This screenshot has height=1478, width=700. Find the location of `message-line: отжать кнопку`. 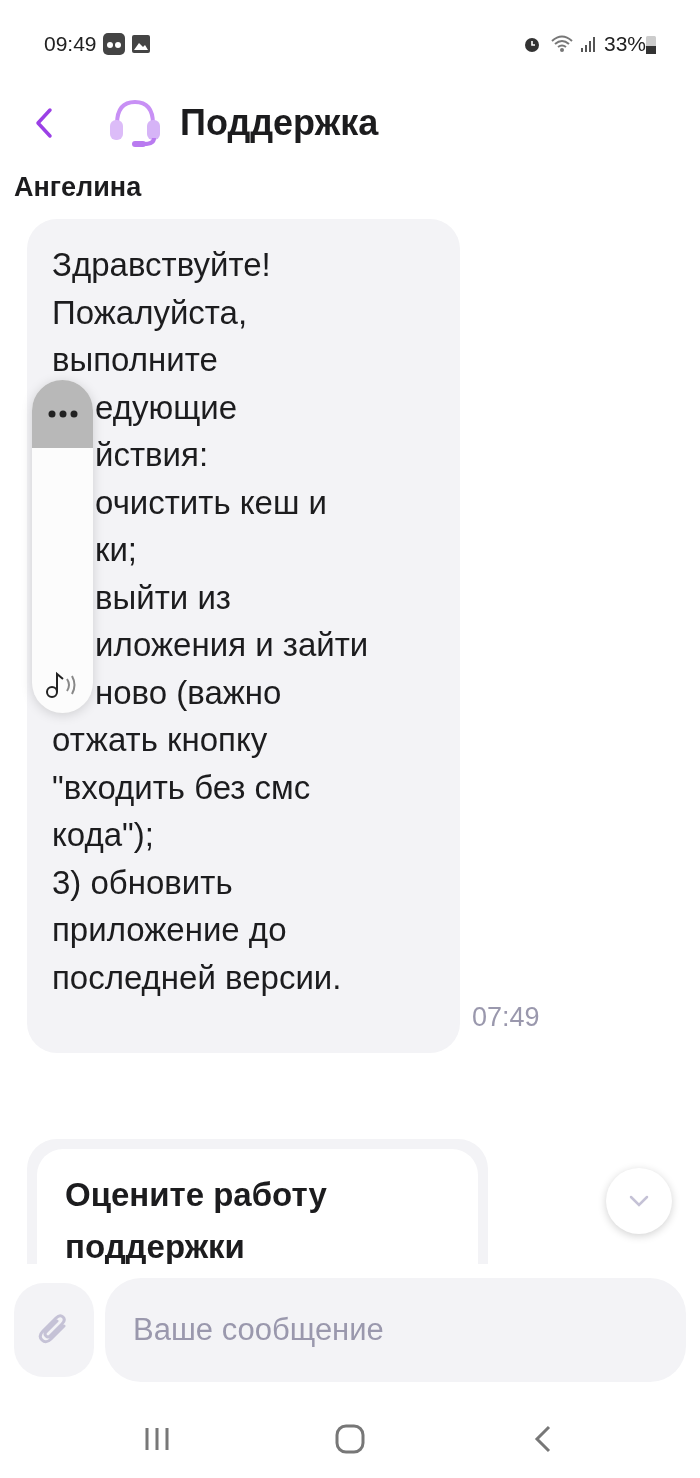

message-line: отжать кнопку is located at coordinates (160, 740).